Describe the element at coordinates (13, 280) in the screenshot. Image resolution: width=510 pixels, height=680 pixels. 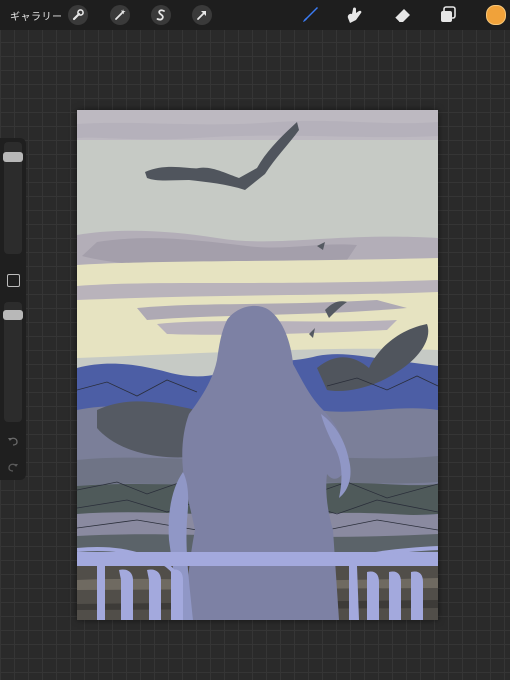
I see `modify-button` at that location.